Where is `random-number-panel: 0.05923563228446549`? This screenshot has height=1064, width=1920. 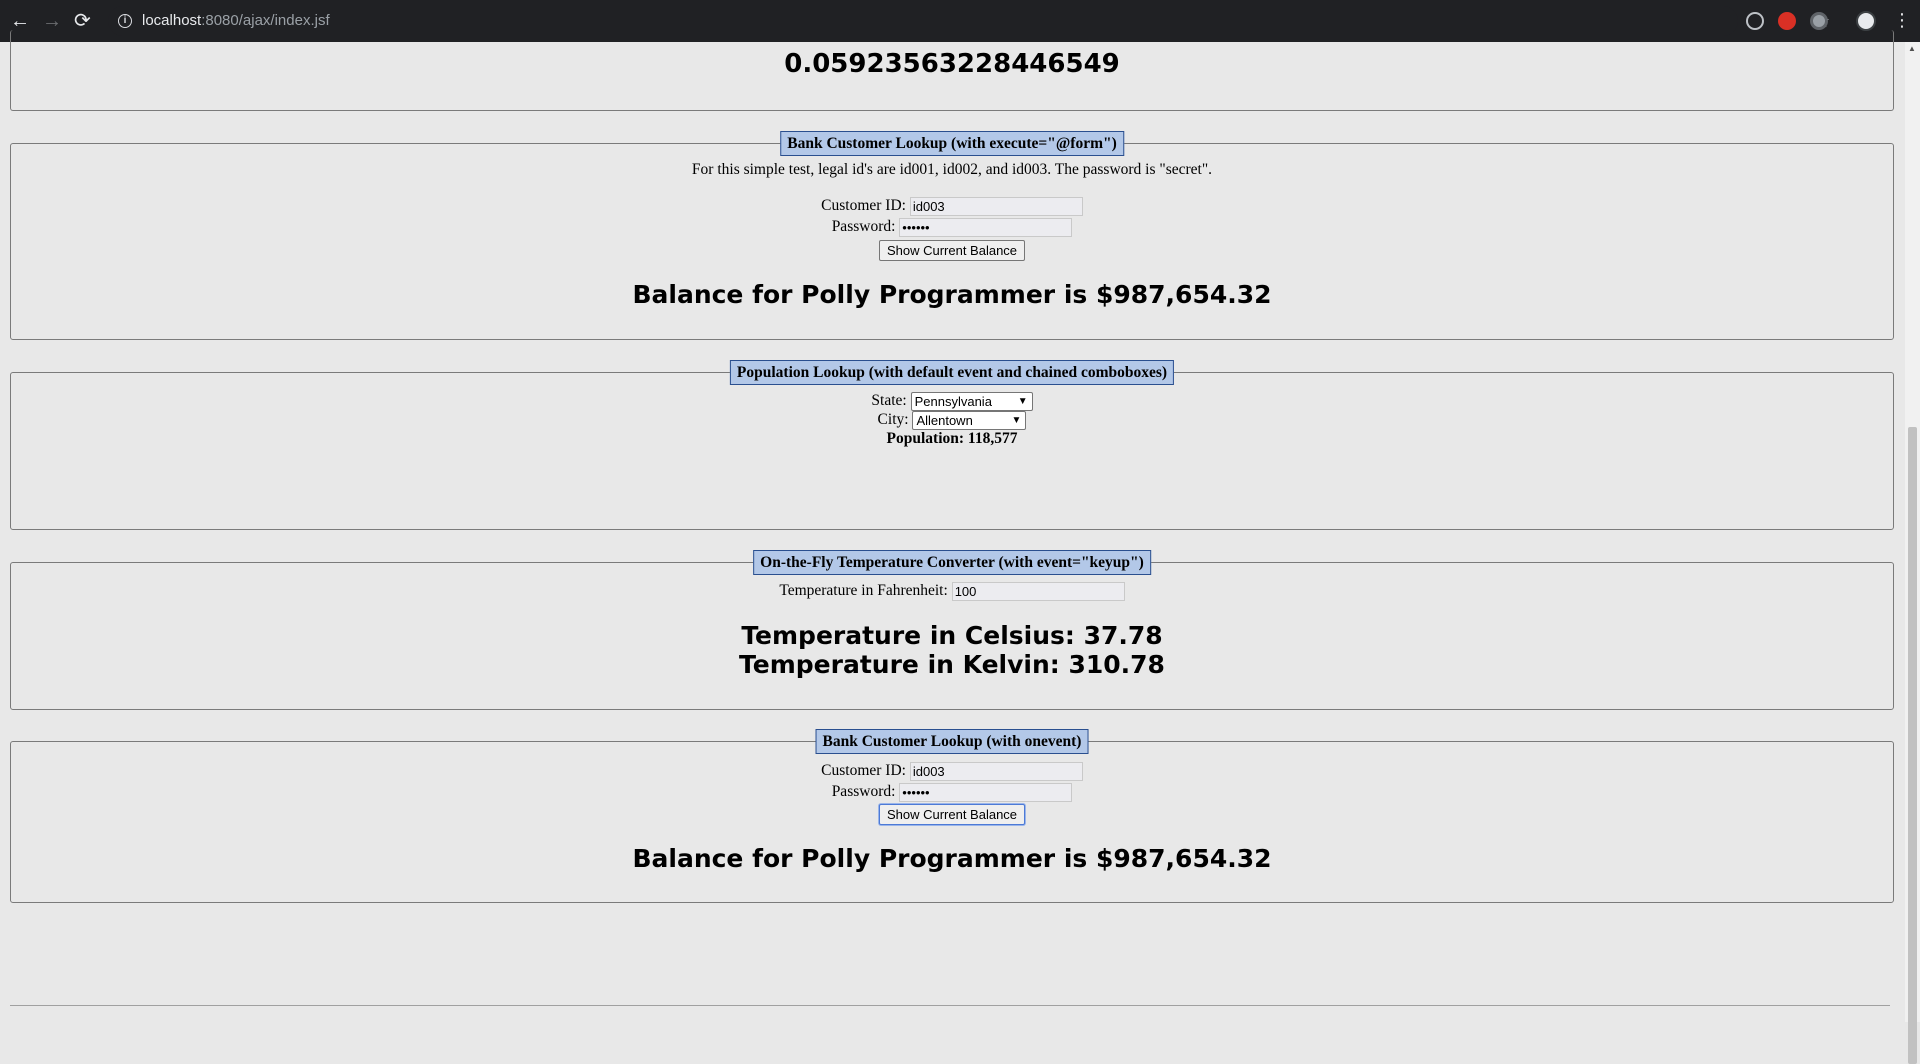
random-number-panel: 0.05923563228446549 is located at coordinates (952, 70).